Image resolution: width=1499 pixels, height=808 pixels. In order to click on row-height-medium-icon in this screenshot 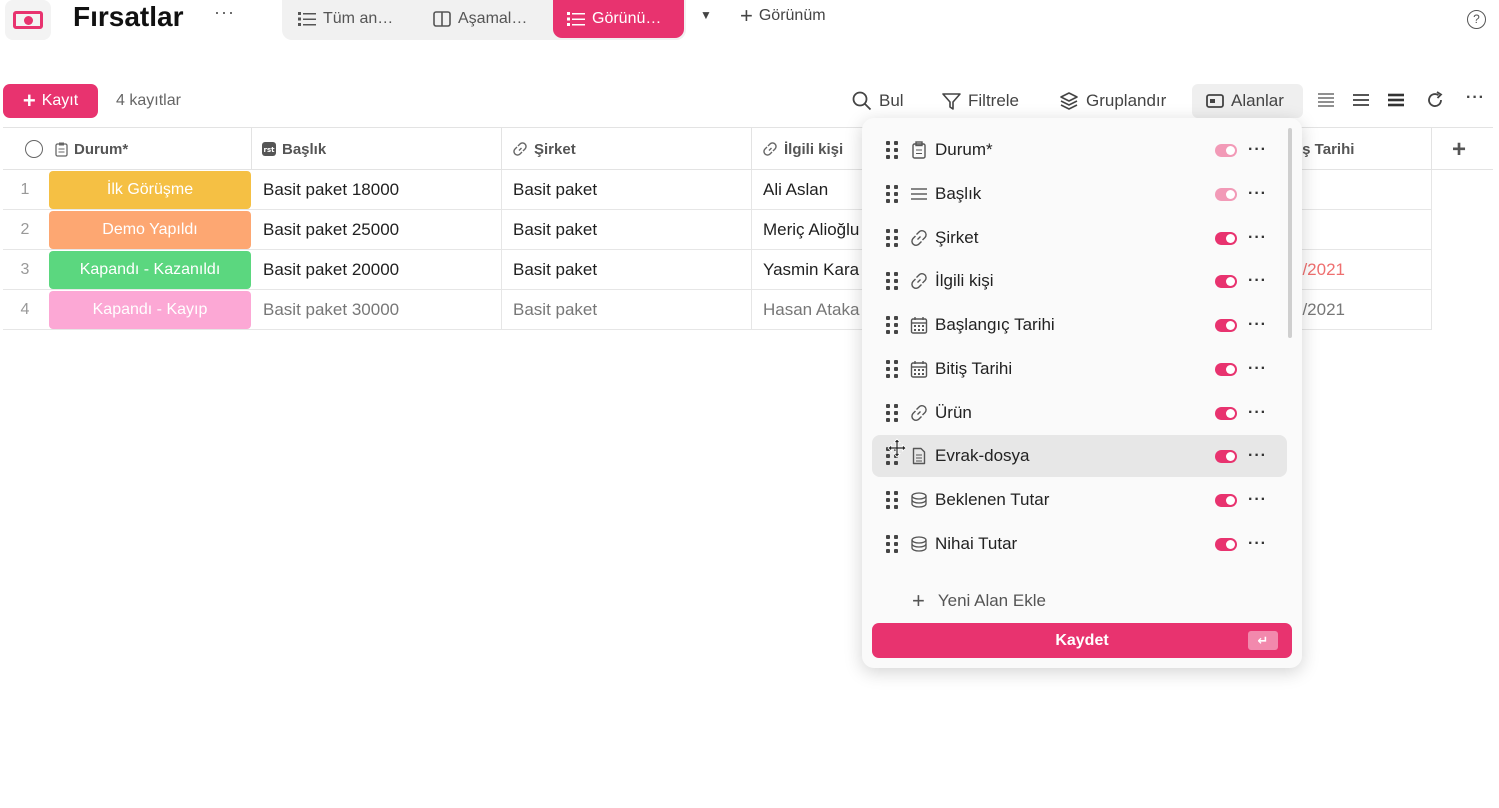, I will do `click(1361, 100)`.